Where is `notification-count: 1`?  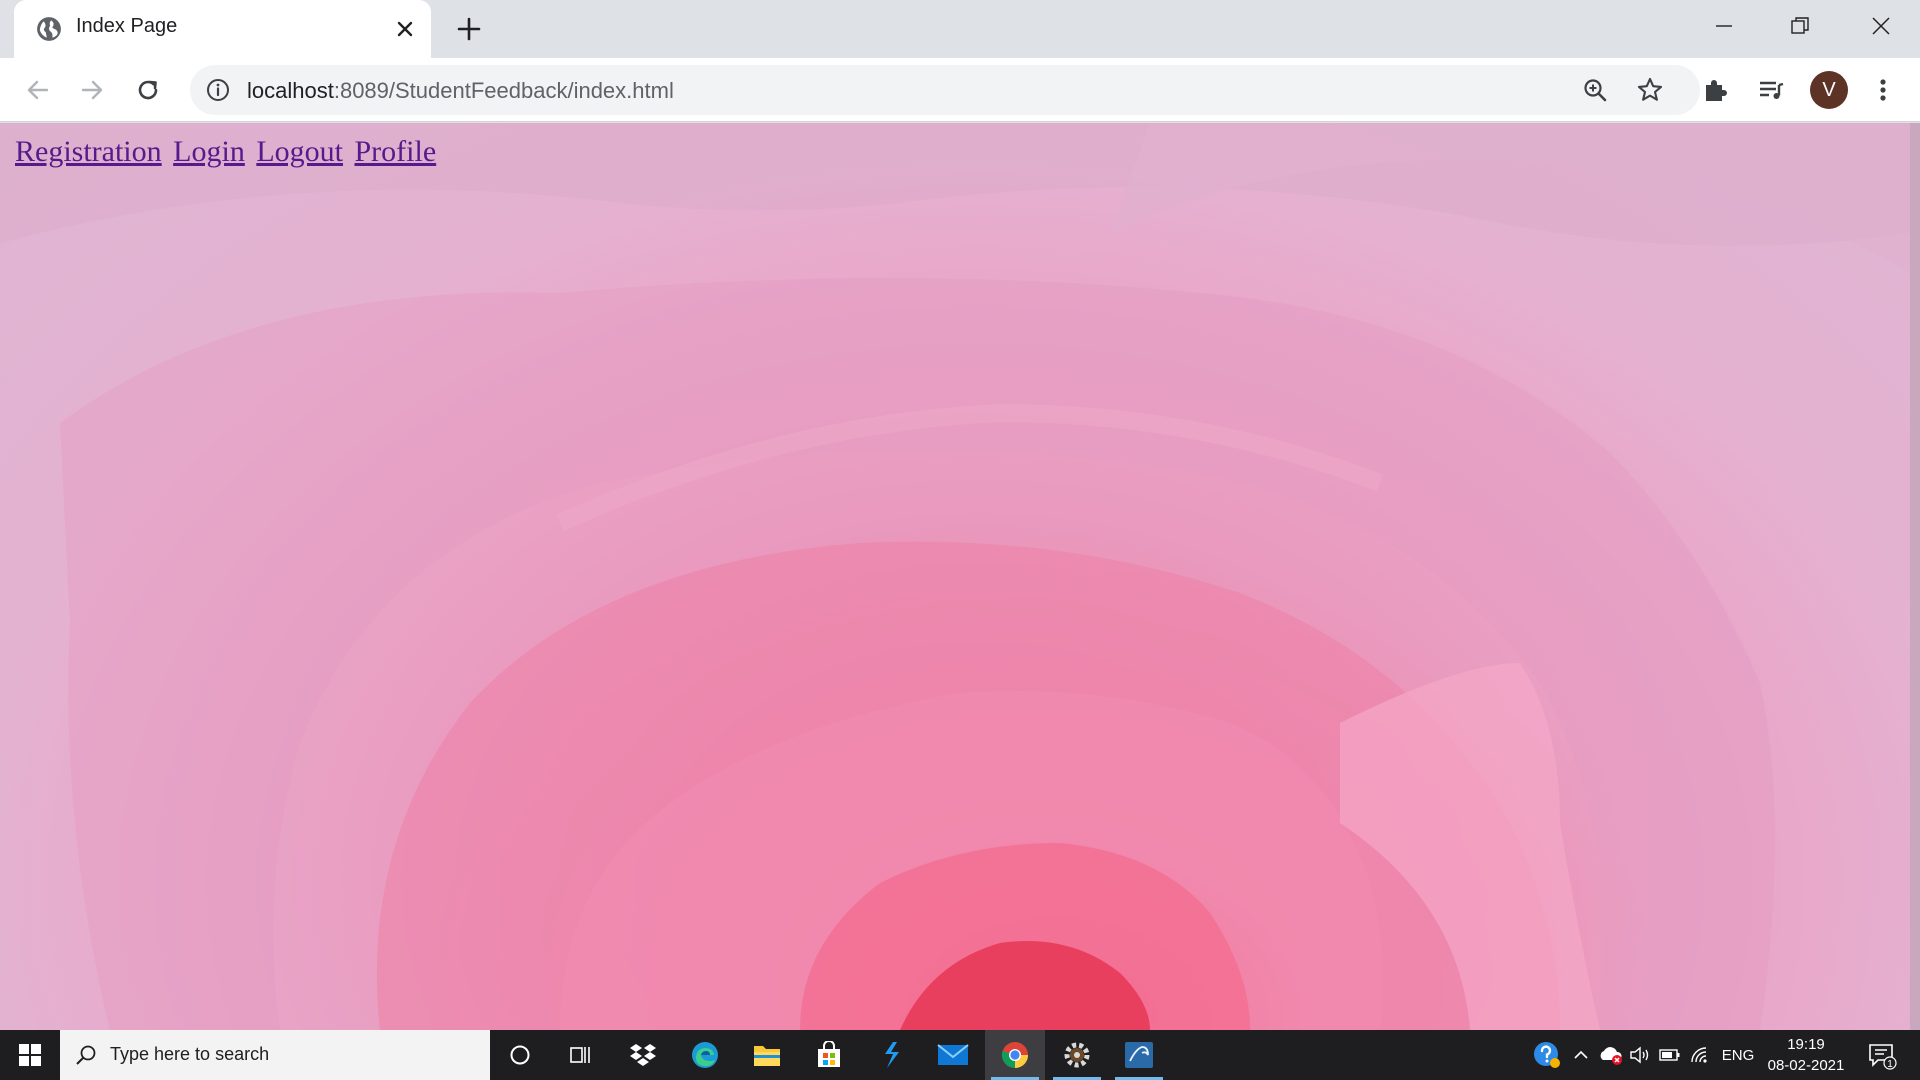 notification-count: 1 is located at coordinates (1890, 1064).